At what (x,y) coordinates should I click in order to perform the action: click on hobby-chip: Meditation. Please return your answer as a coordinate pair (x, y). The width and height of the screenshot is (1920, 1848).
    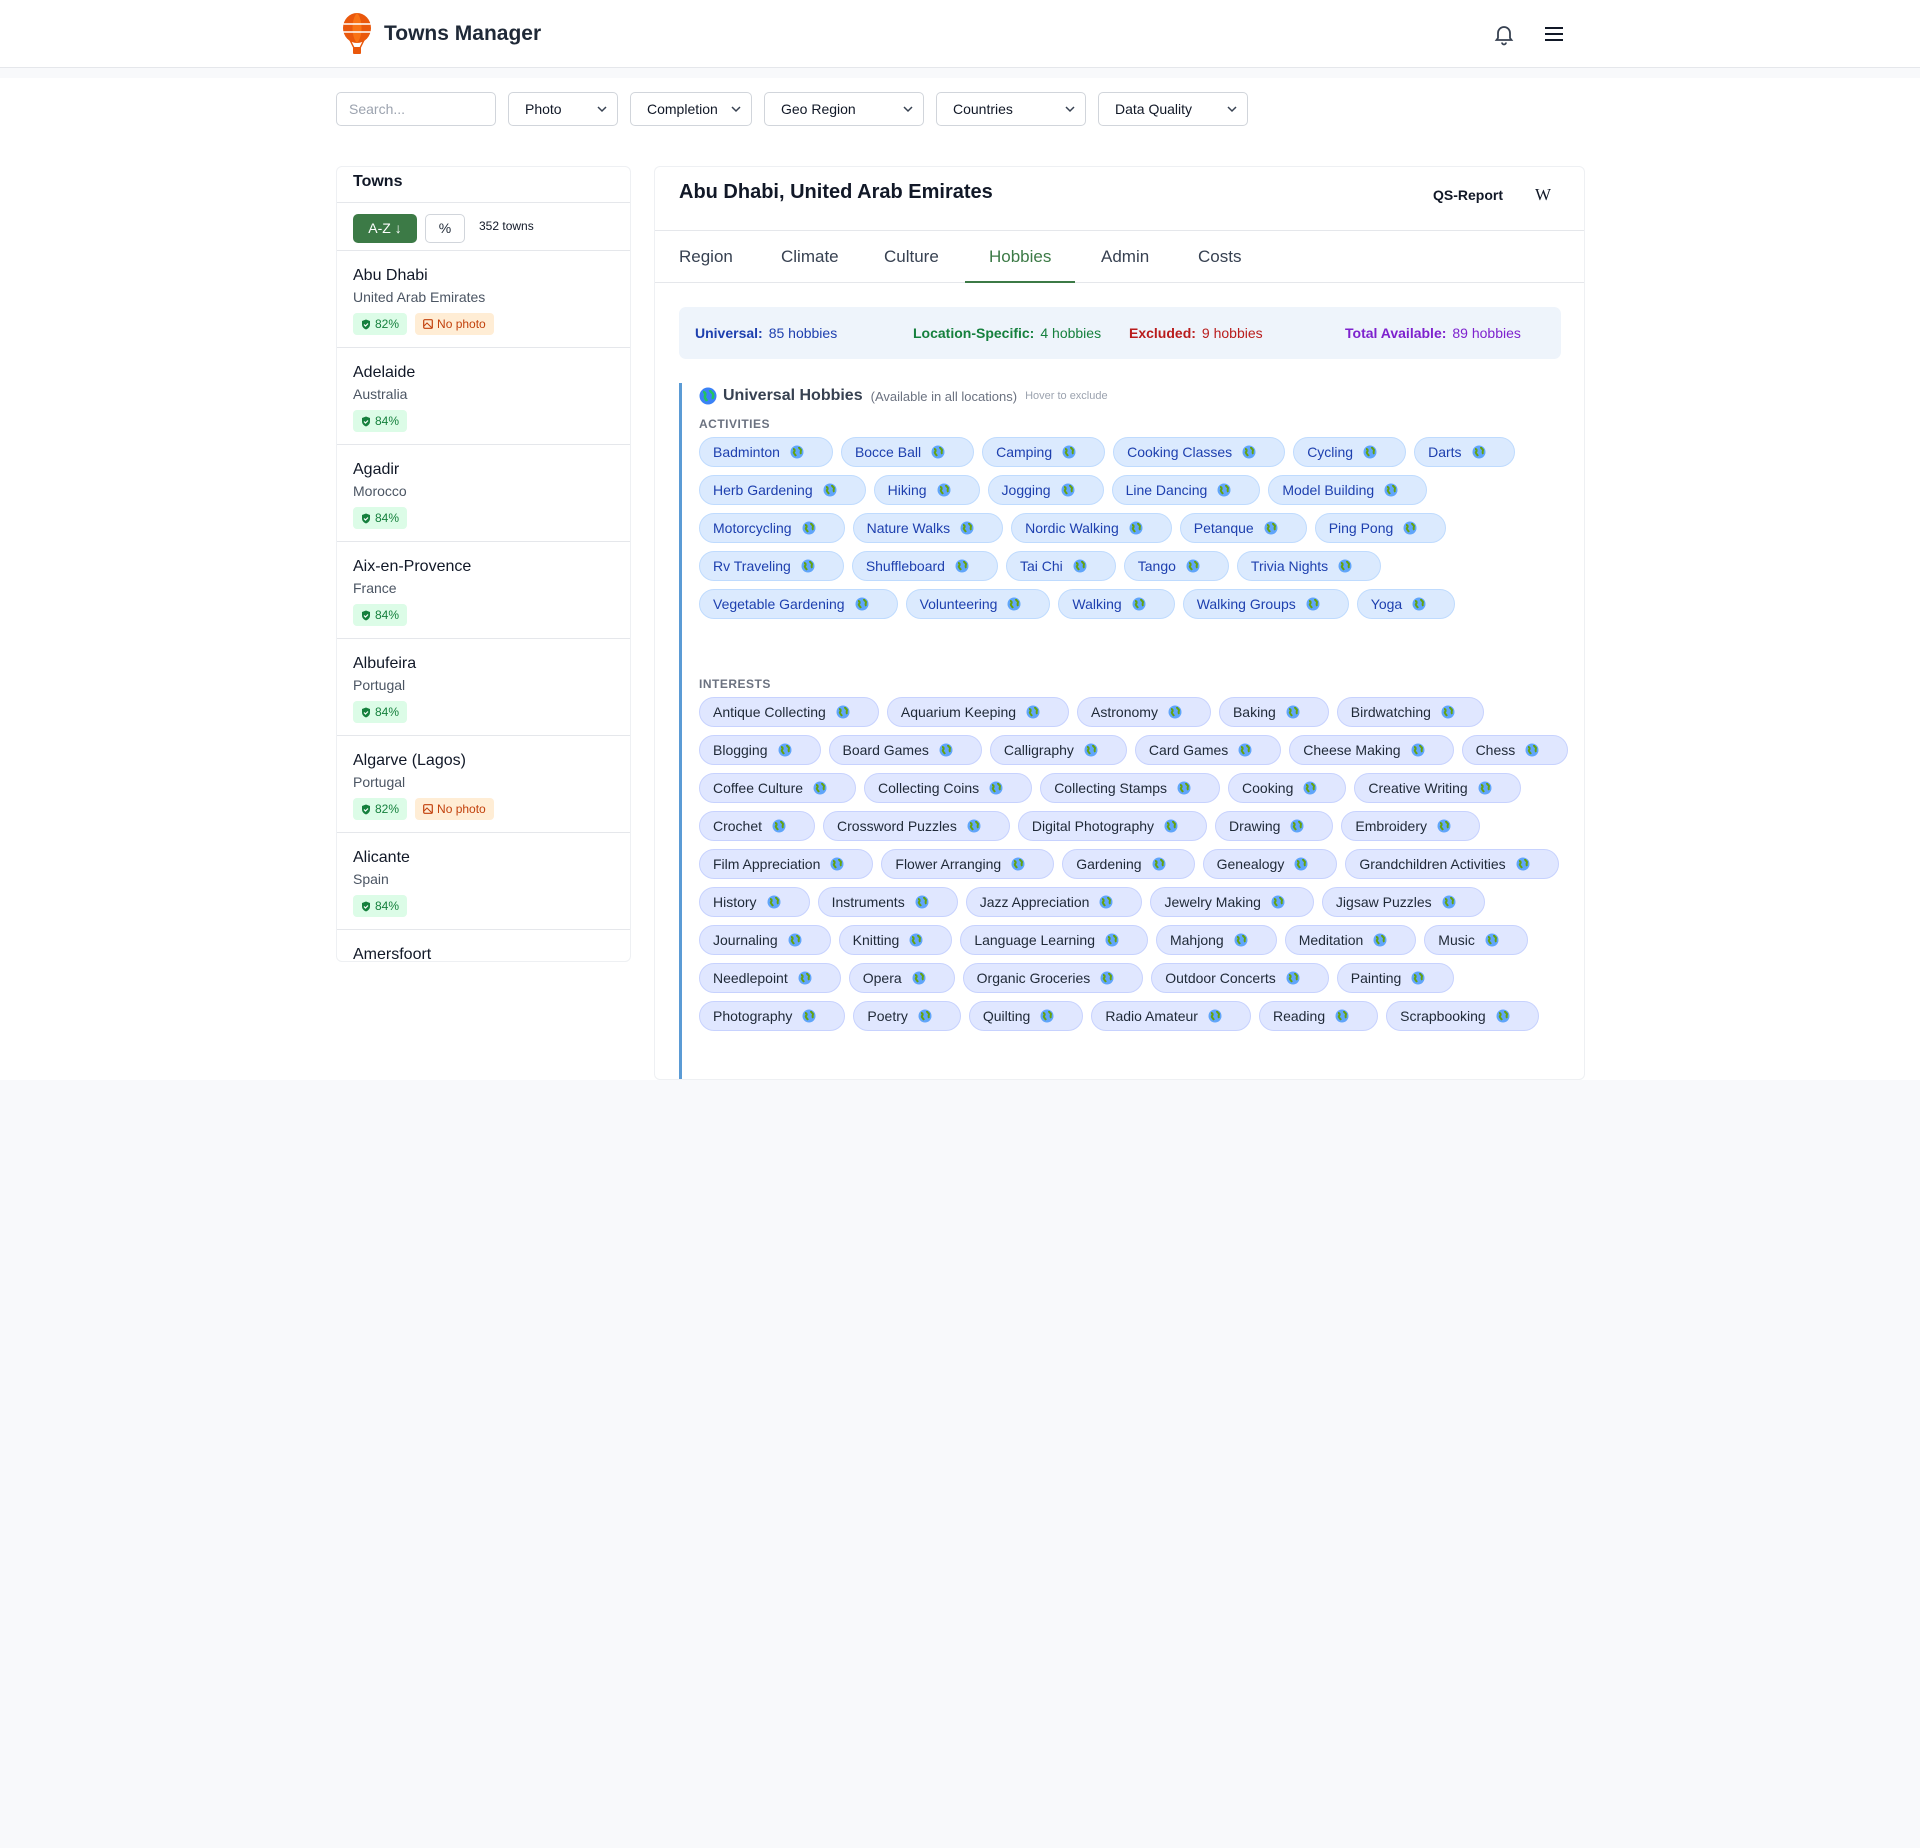
    Looking at the image, I should click on (1350, 940).